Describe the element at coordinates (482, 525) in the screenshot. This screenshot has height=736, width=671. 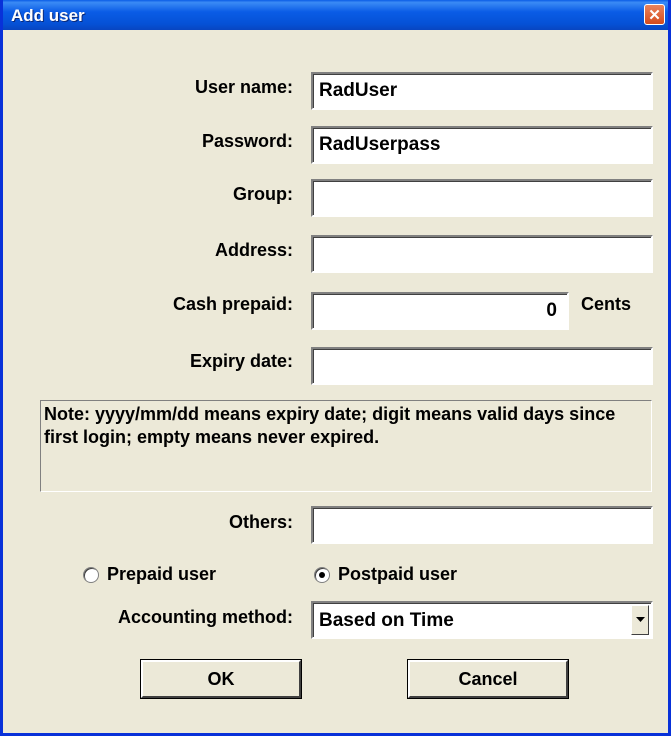
I see `others-input` at that location.